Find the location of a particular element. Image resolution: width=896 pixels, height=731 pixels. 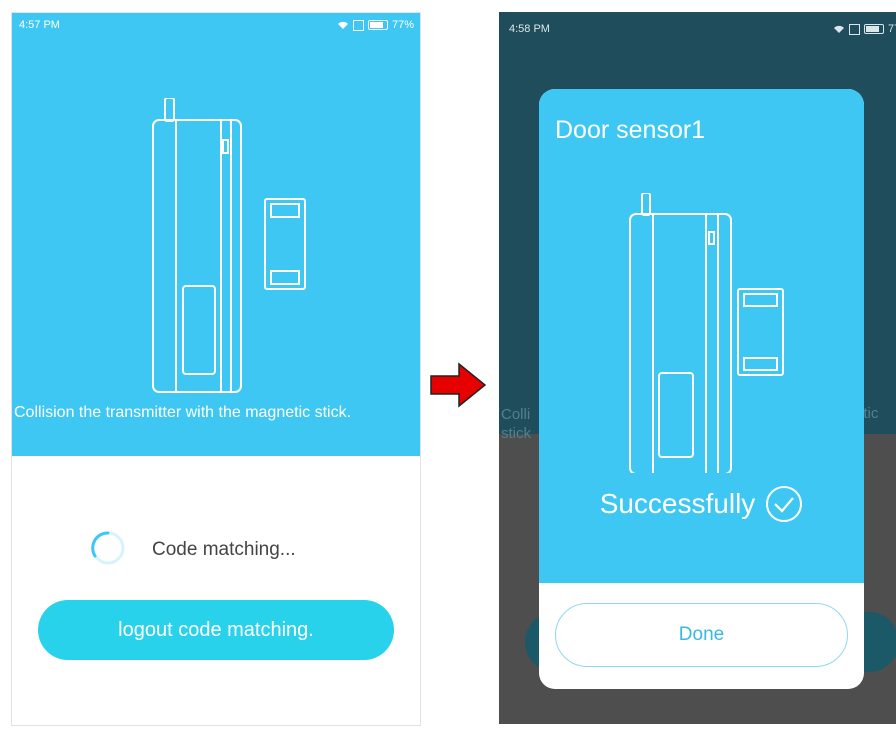

right-arrow-icon is located at coordinates (458, 385).